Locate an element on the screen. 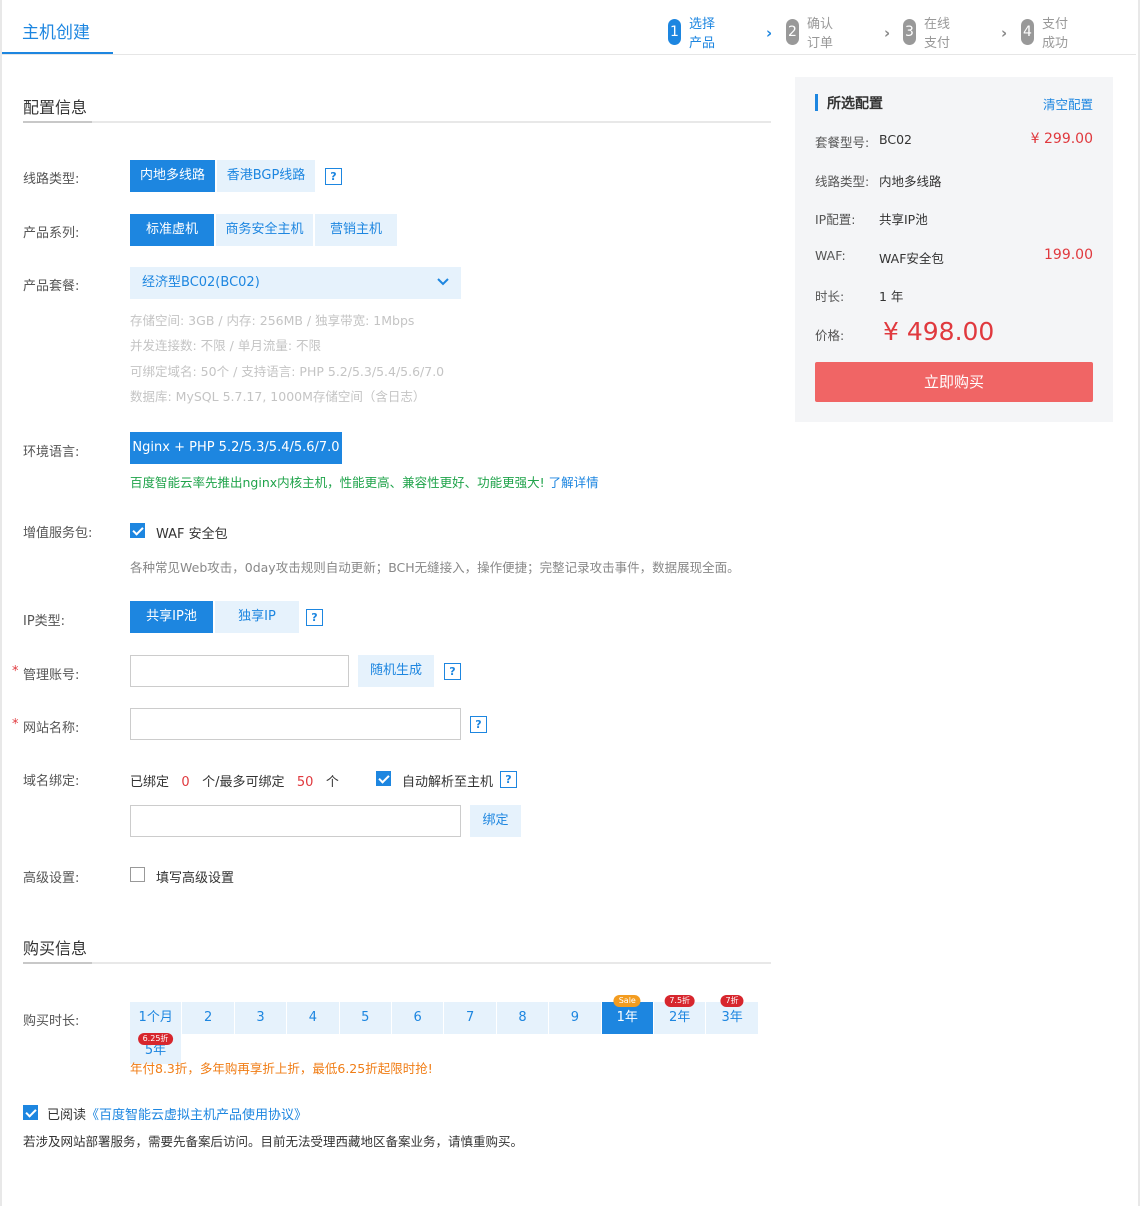  summary-waf-value: WAF安全包 is located at coordinates (911, 258).